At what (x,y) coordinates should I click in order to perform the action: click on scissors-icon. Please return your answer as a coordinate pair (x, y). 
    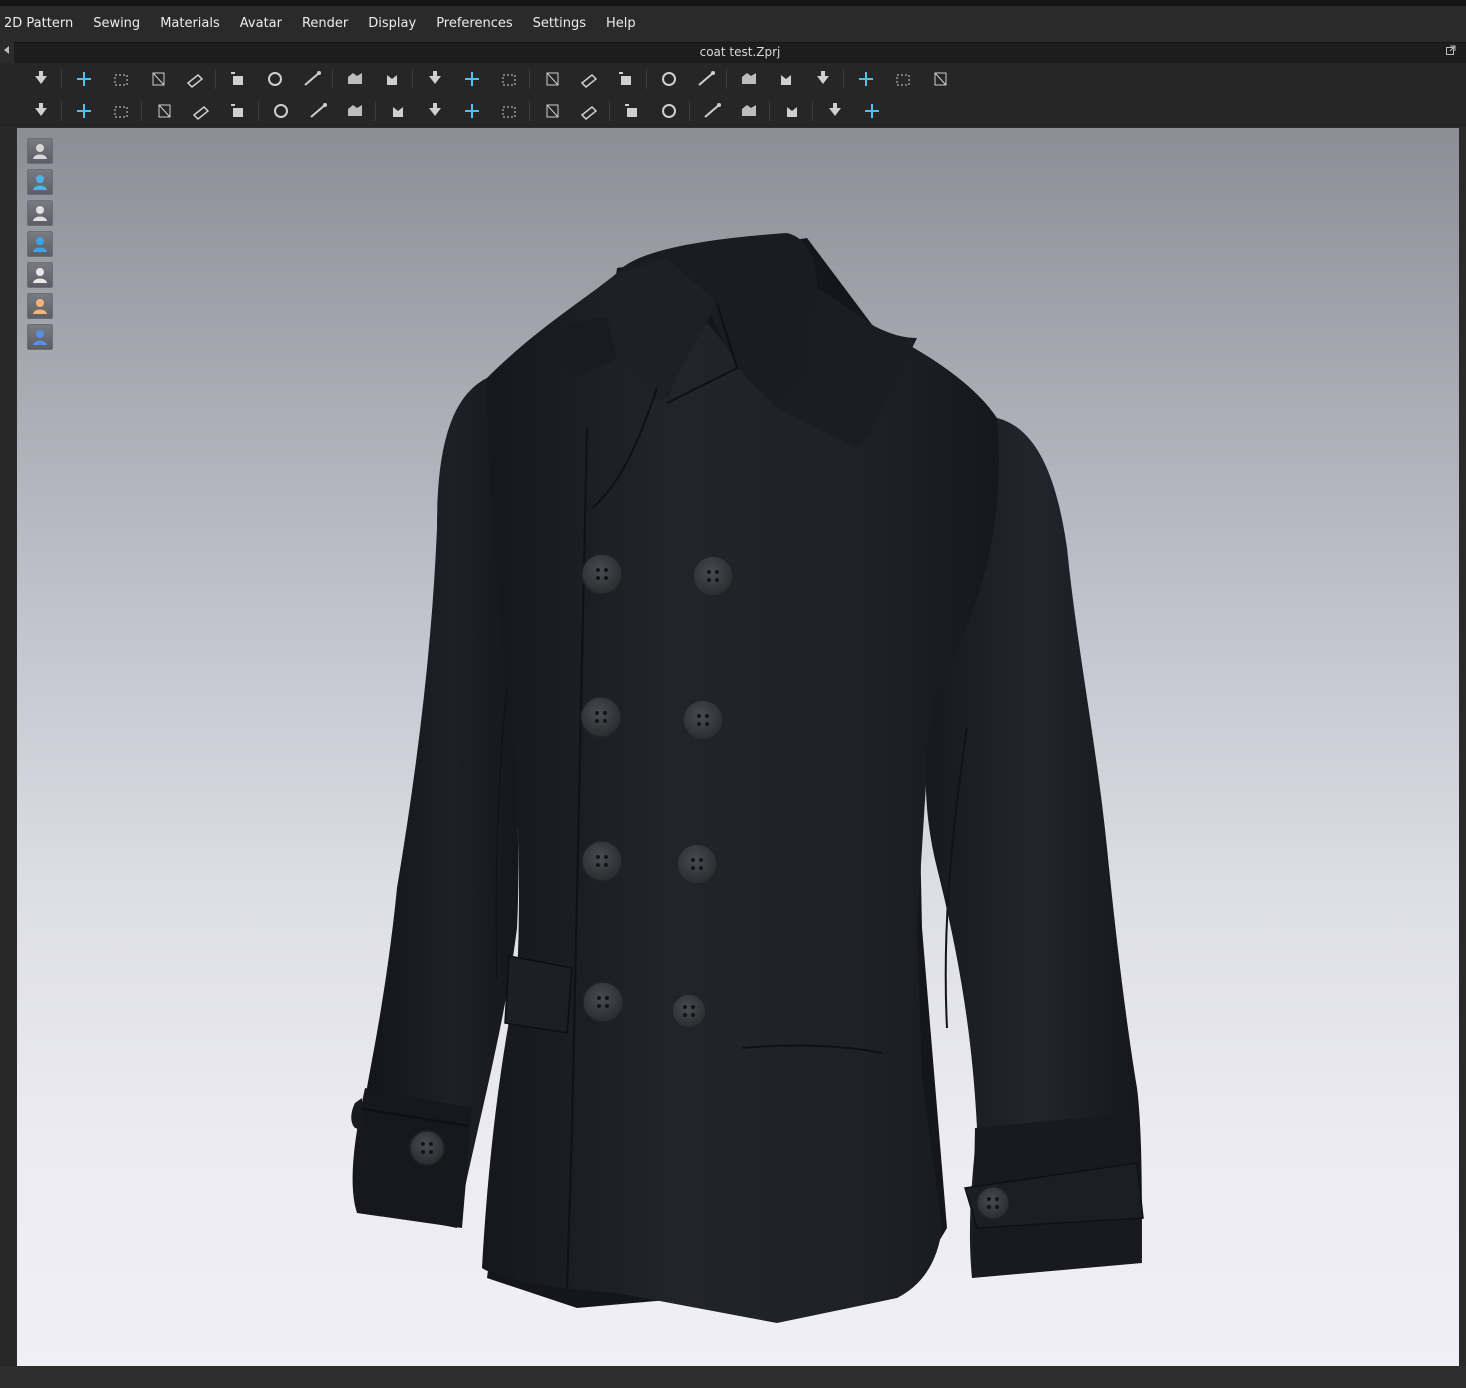
    Looking at the image, I should click on (201, 111).